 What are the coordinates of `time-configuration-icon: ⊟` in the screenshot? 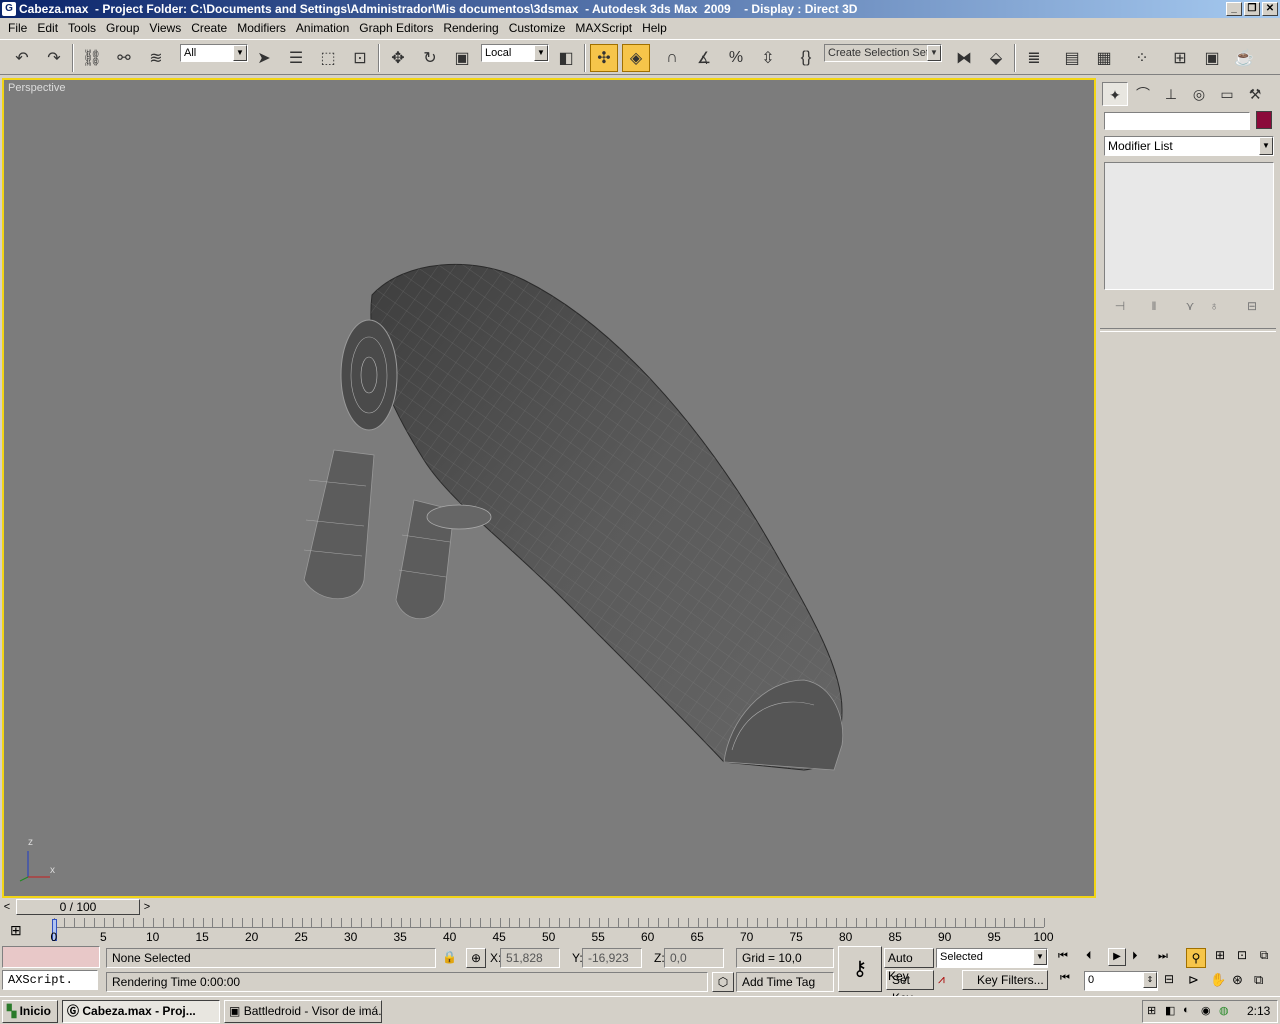 It's located at (1169, 979).